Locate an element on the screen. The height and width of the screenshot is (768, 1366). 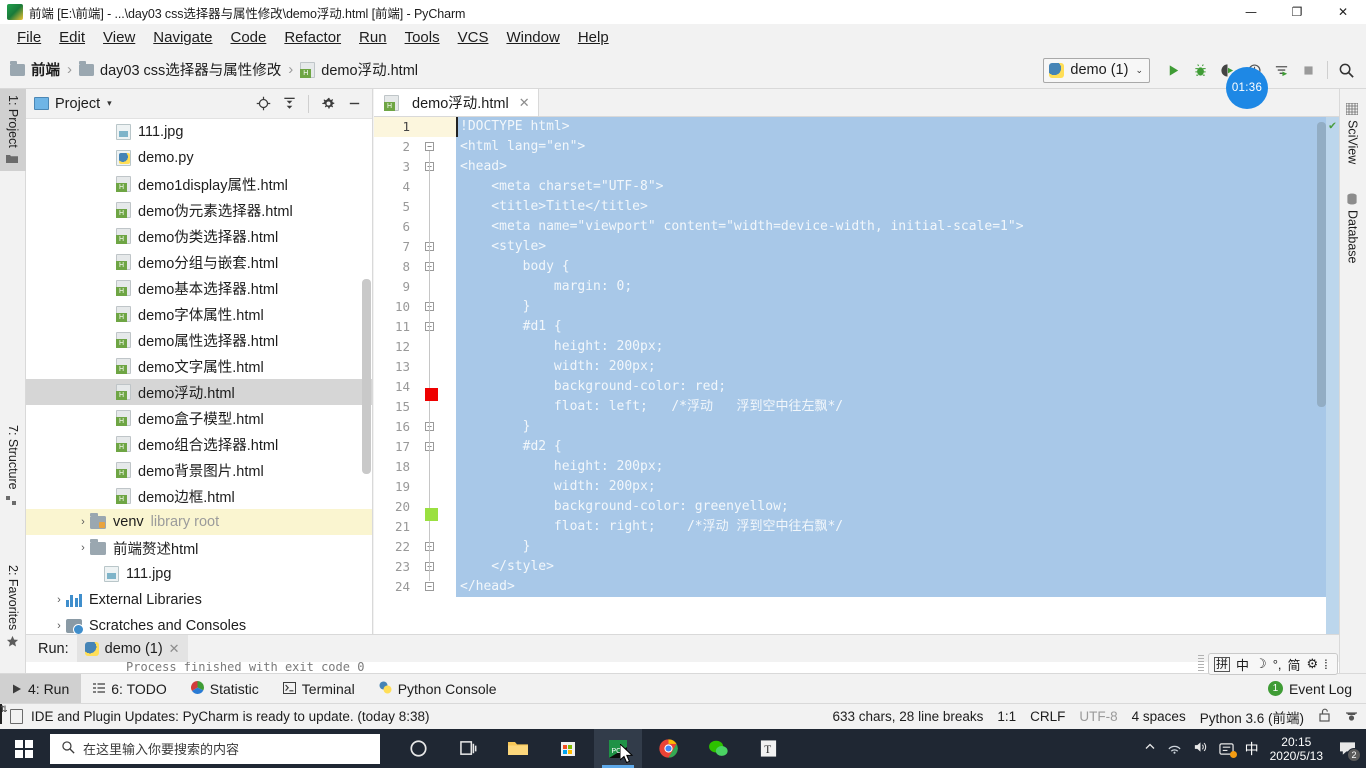
run-button is located at coordinates (1173, 70).